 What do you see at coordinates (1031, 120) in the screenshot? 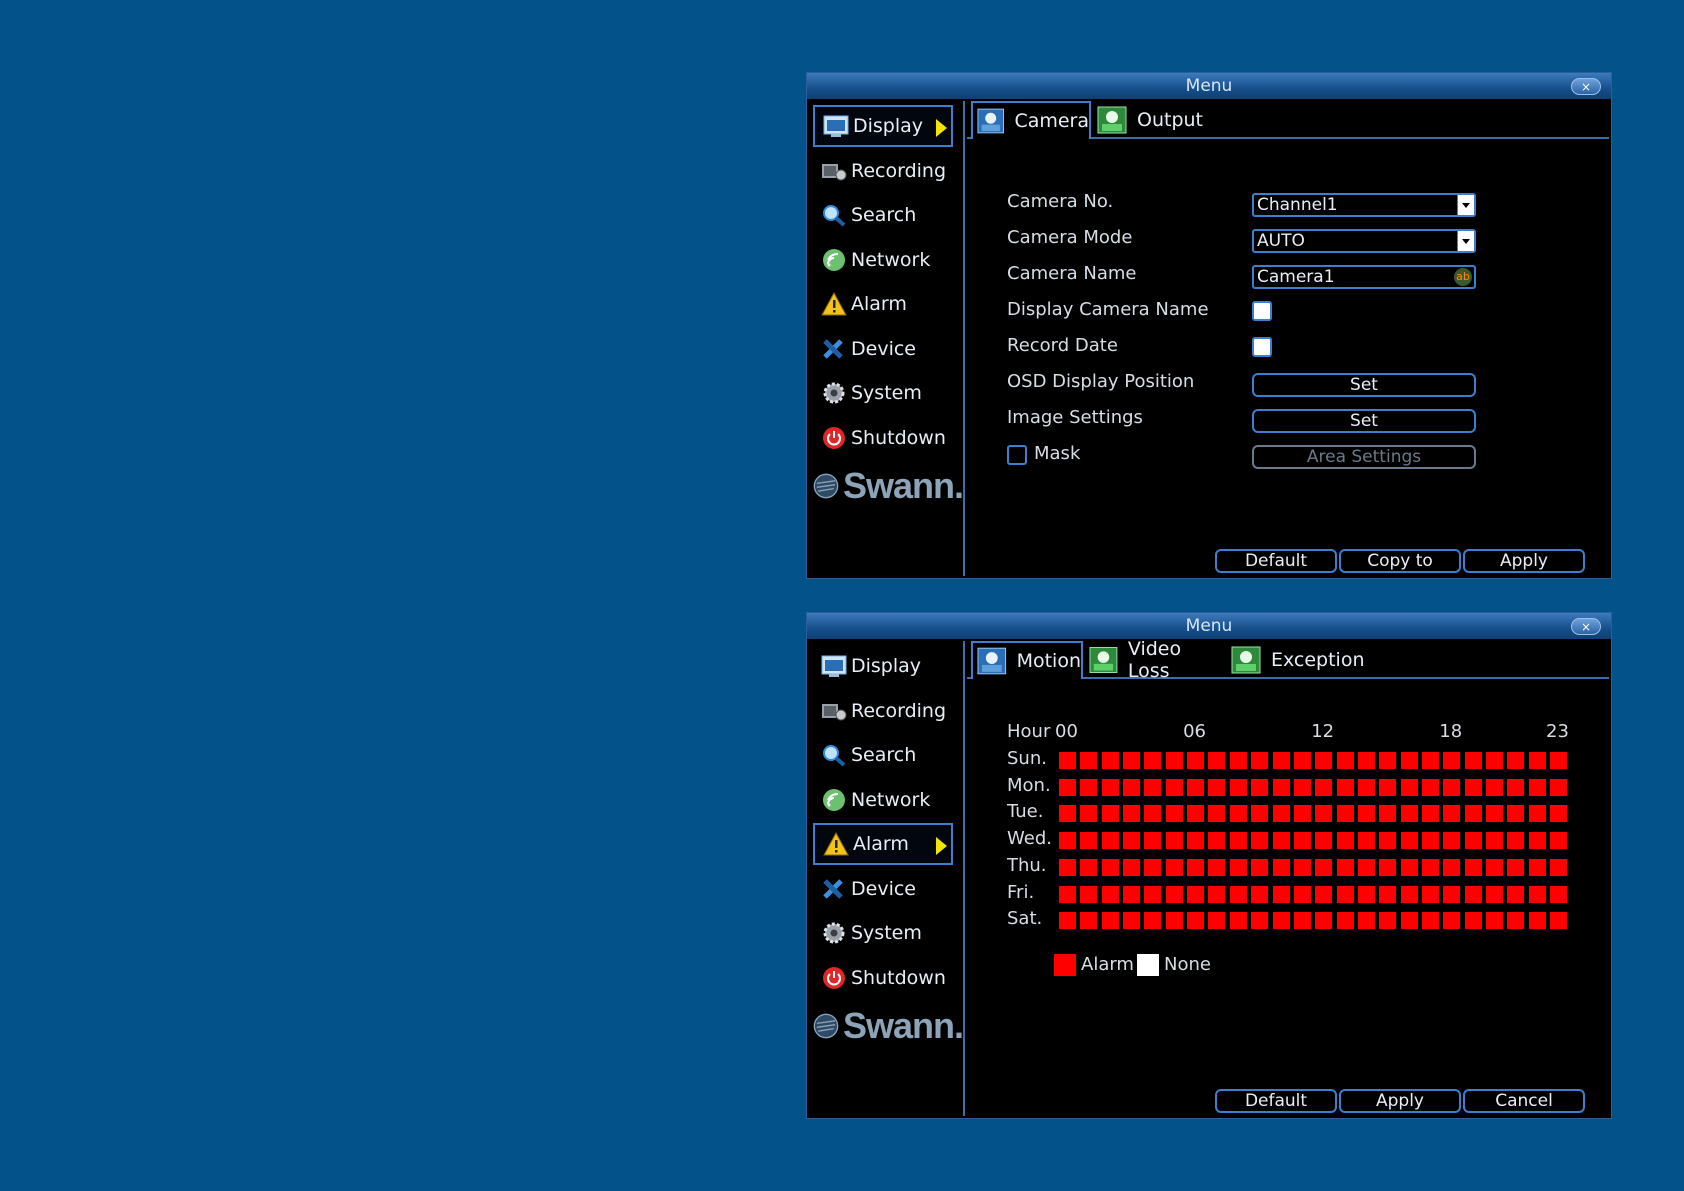
I see `tab-camera: Camera` at bounding box center [1031, 120].